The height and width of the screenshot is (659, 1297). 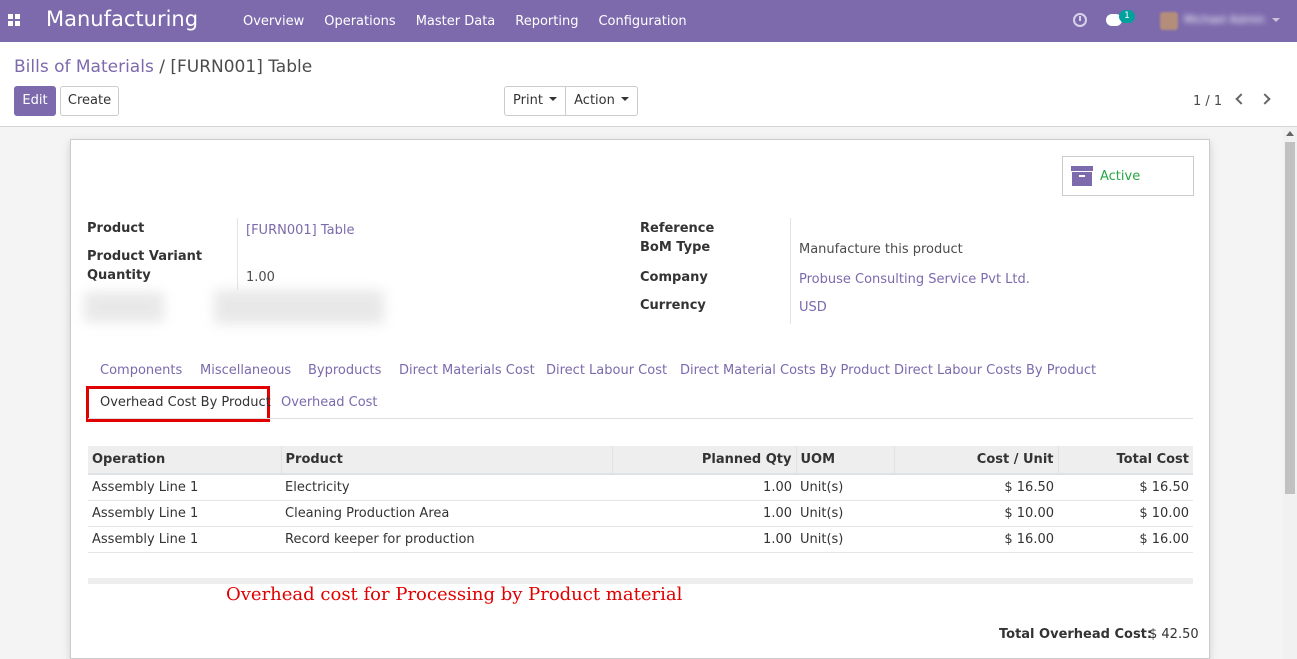 What do you see at coordinates (141, 370) in the screenshot?
I see `tab-components: Components` at bounding box center [141, 370].